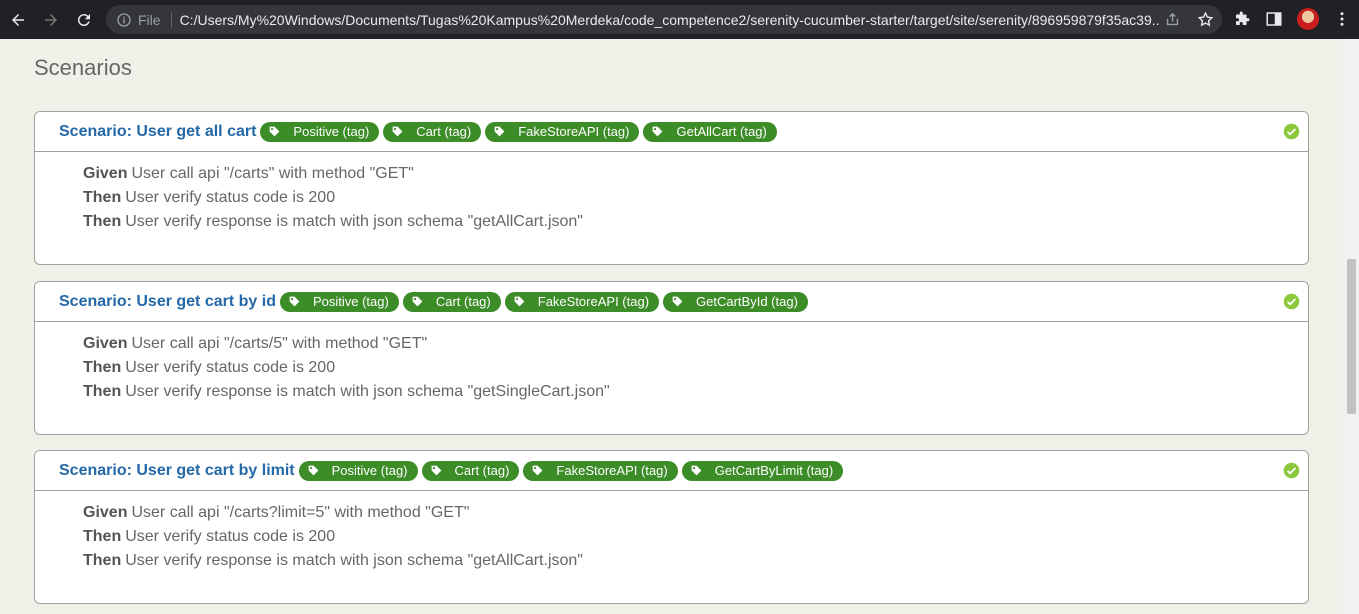 The height and width of the screenshot is (614, 1359). I want to click on page-title: Scenarios, so click(83, 67).